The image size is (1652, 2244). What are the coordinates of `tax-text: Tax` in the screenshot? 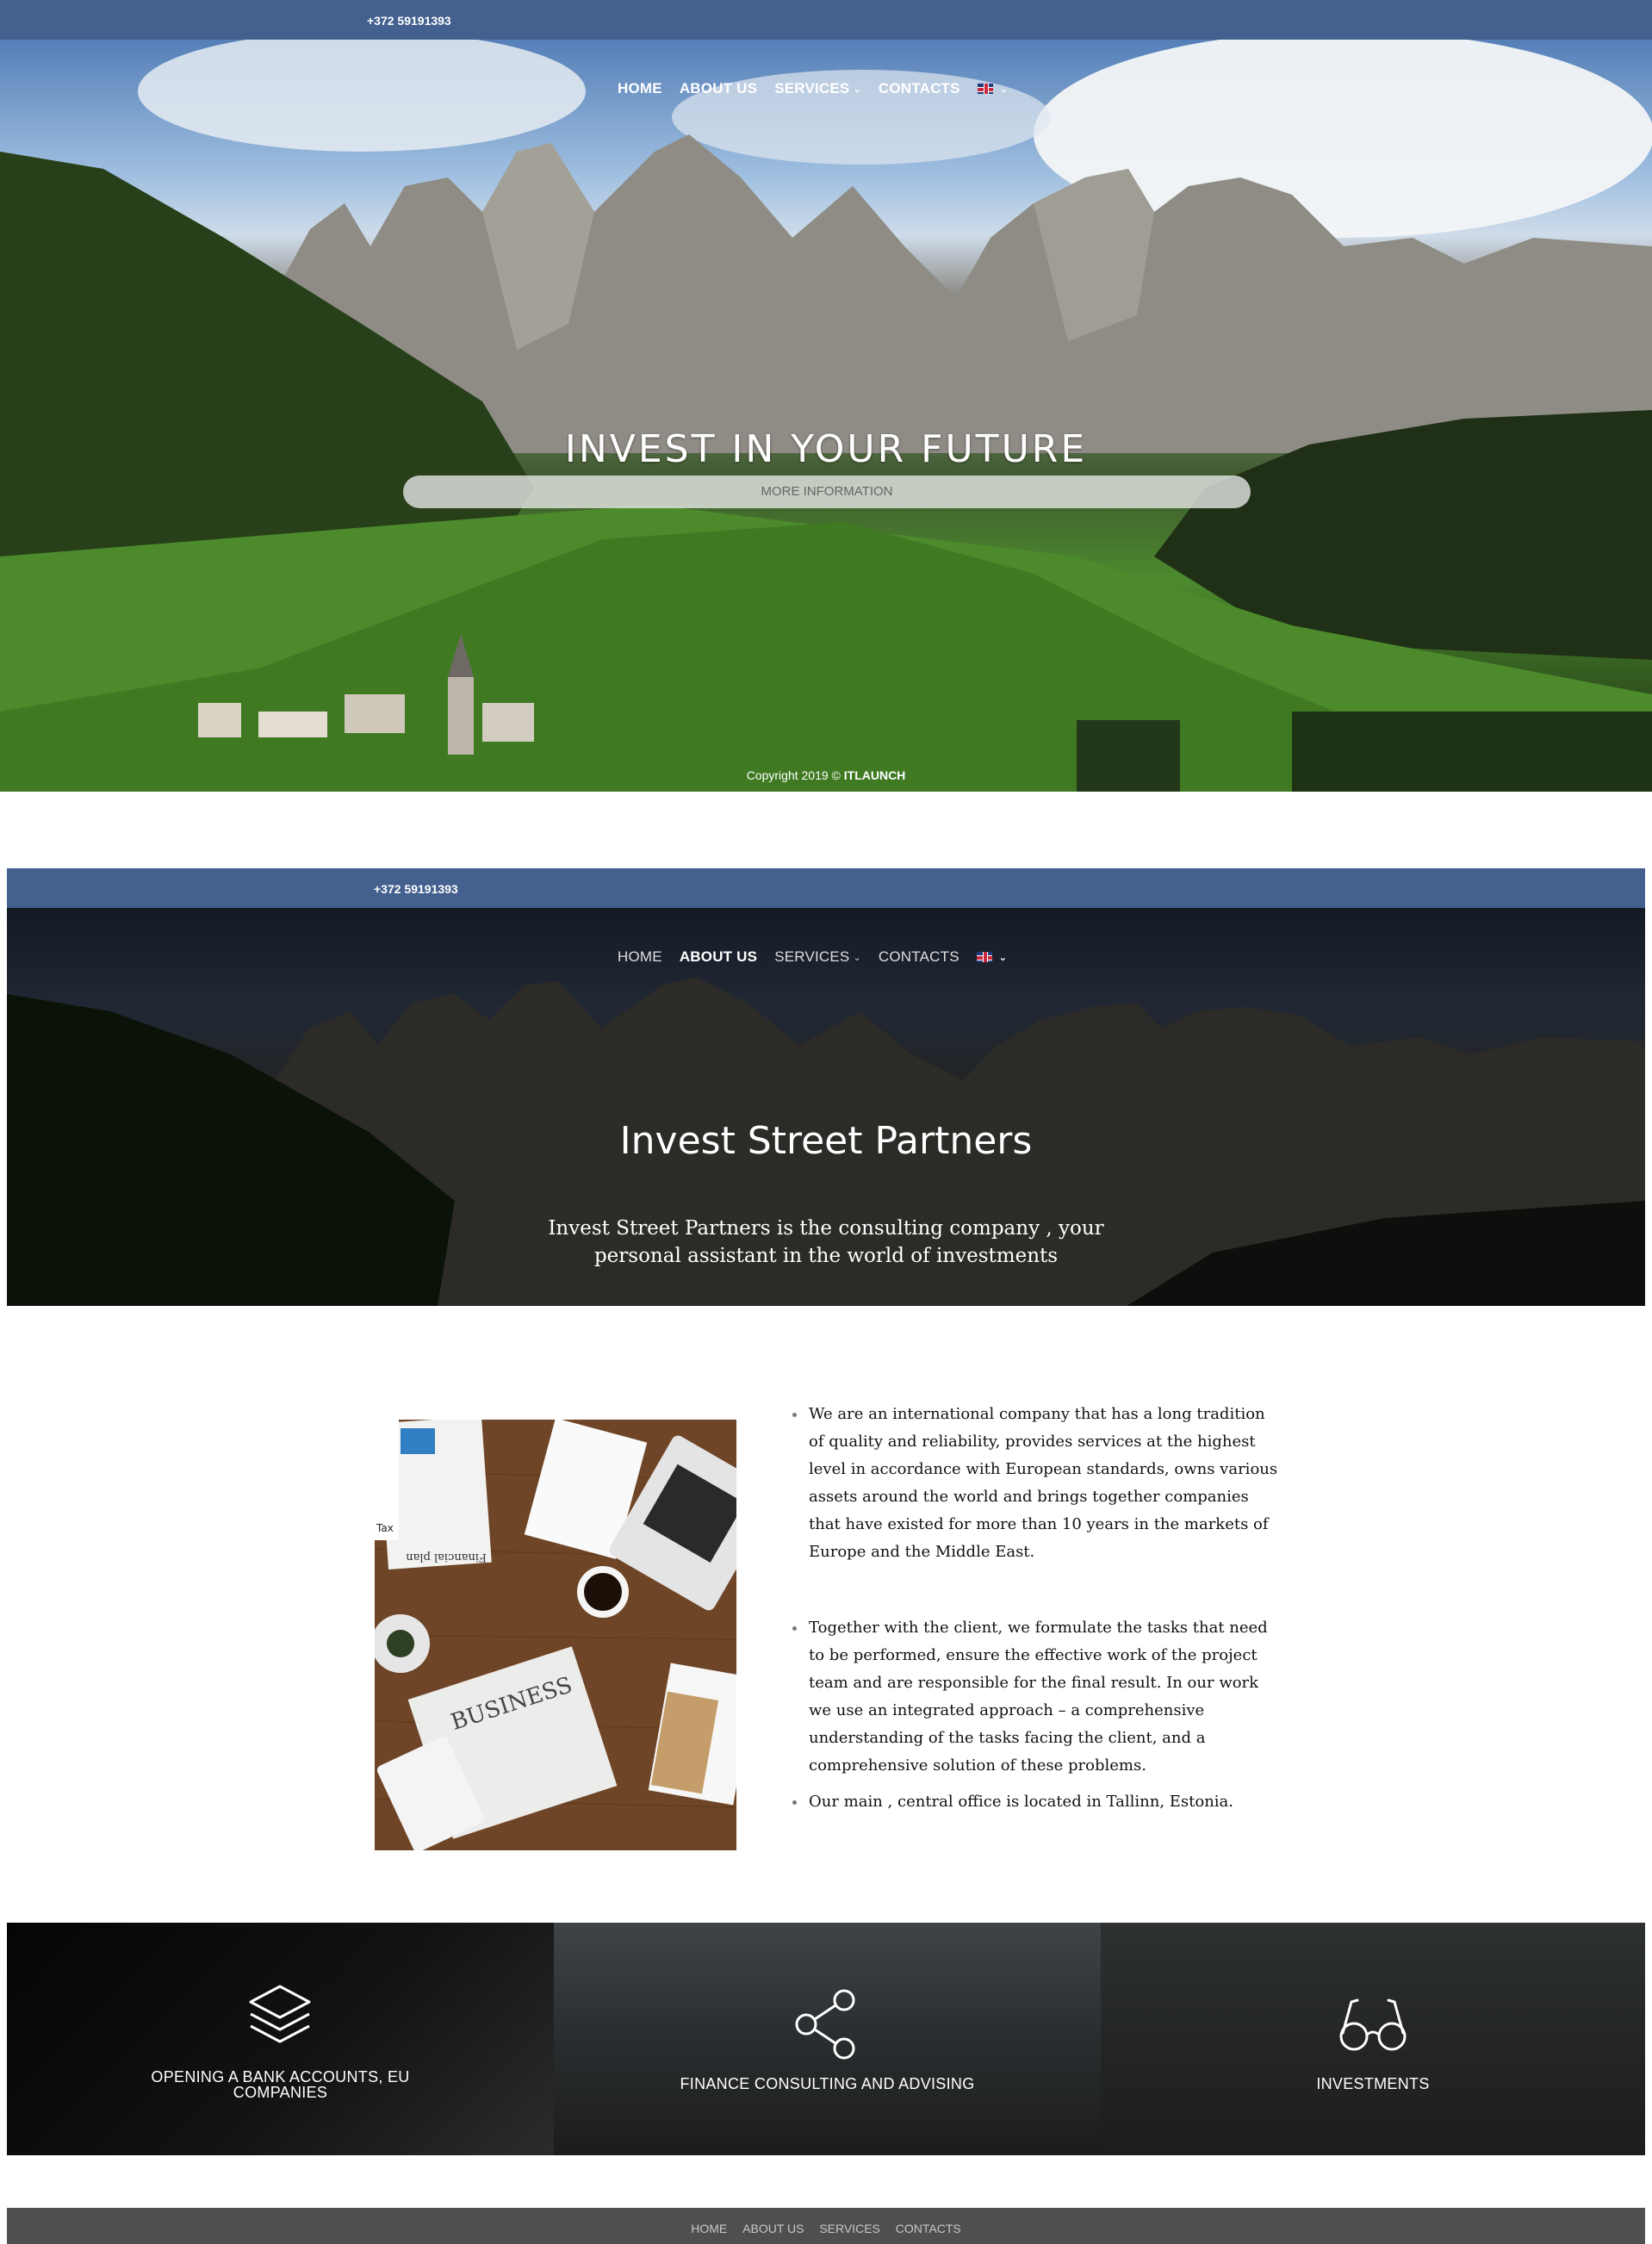 It's located at (385, 1528).